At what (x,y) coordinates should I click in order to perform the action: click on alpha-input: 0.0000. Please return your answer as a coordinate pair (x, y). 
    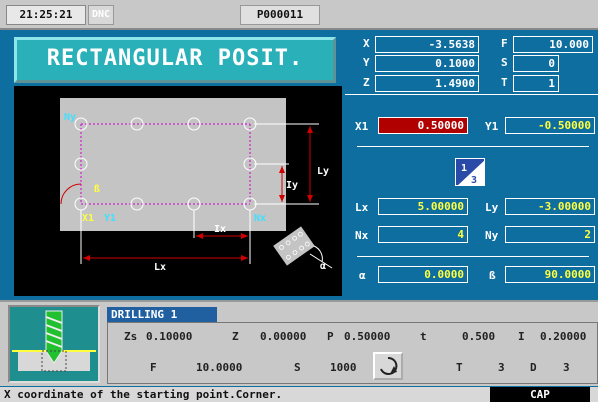
    Looking at the image, I should click on (423, 274).